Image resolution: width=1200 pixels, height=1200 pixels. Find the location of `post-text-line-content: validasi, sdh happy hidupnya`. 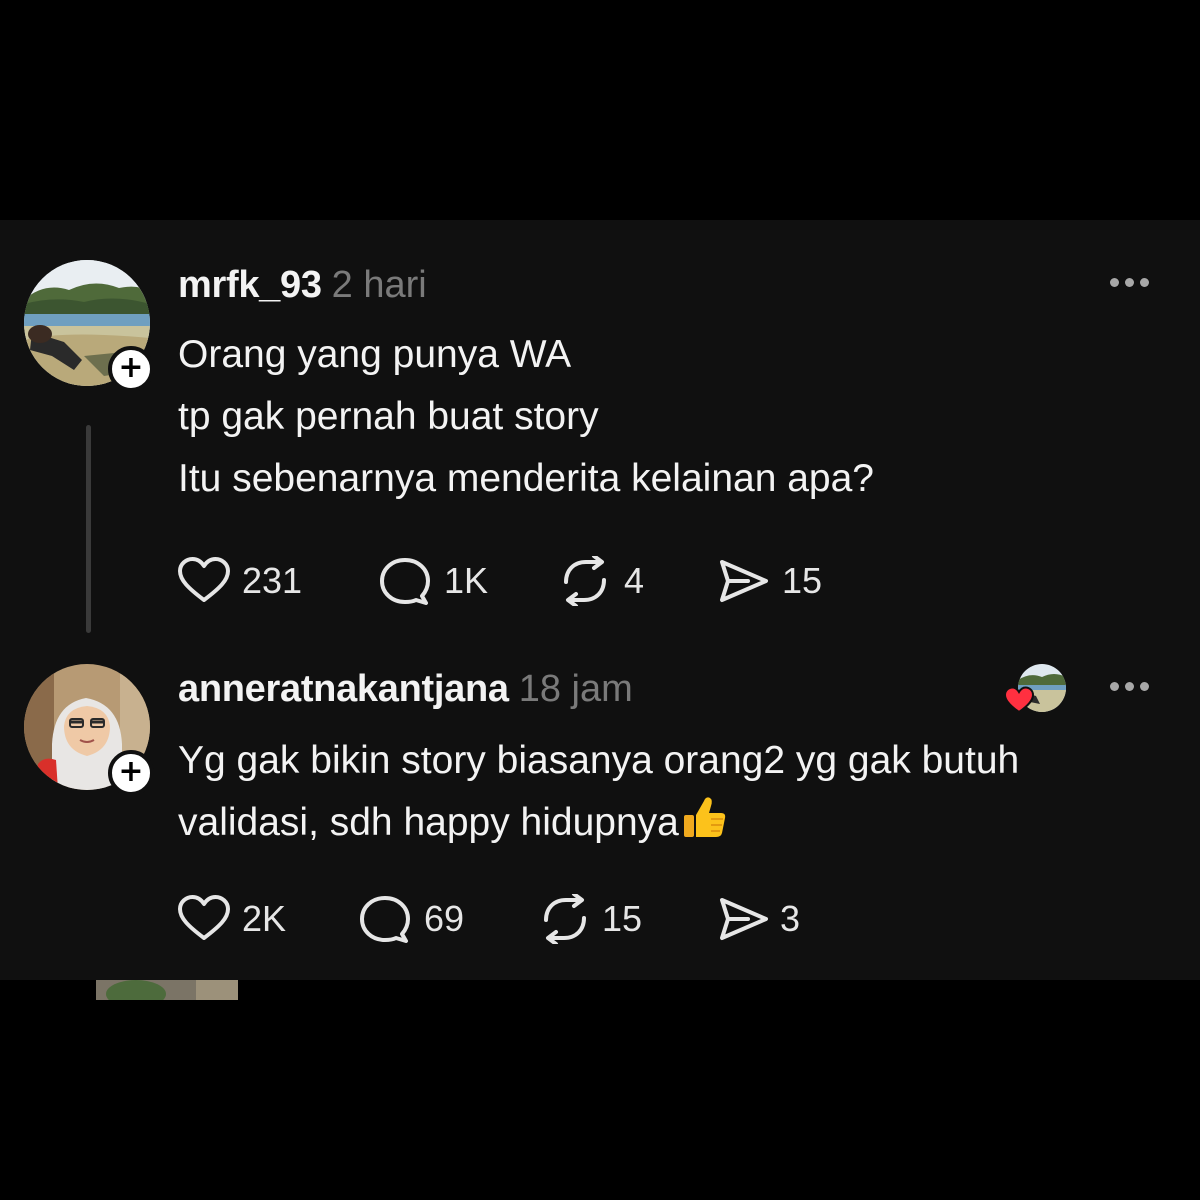

post-text-line-content: validasi, sdh happy hidupnya is located at coordinates (428, 822).